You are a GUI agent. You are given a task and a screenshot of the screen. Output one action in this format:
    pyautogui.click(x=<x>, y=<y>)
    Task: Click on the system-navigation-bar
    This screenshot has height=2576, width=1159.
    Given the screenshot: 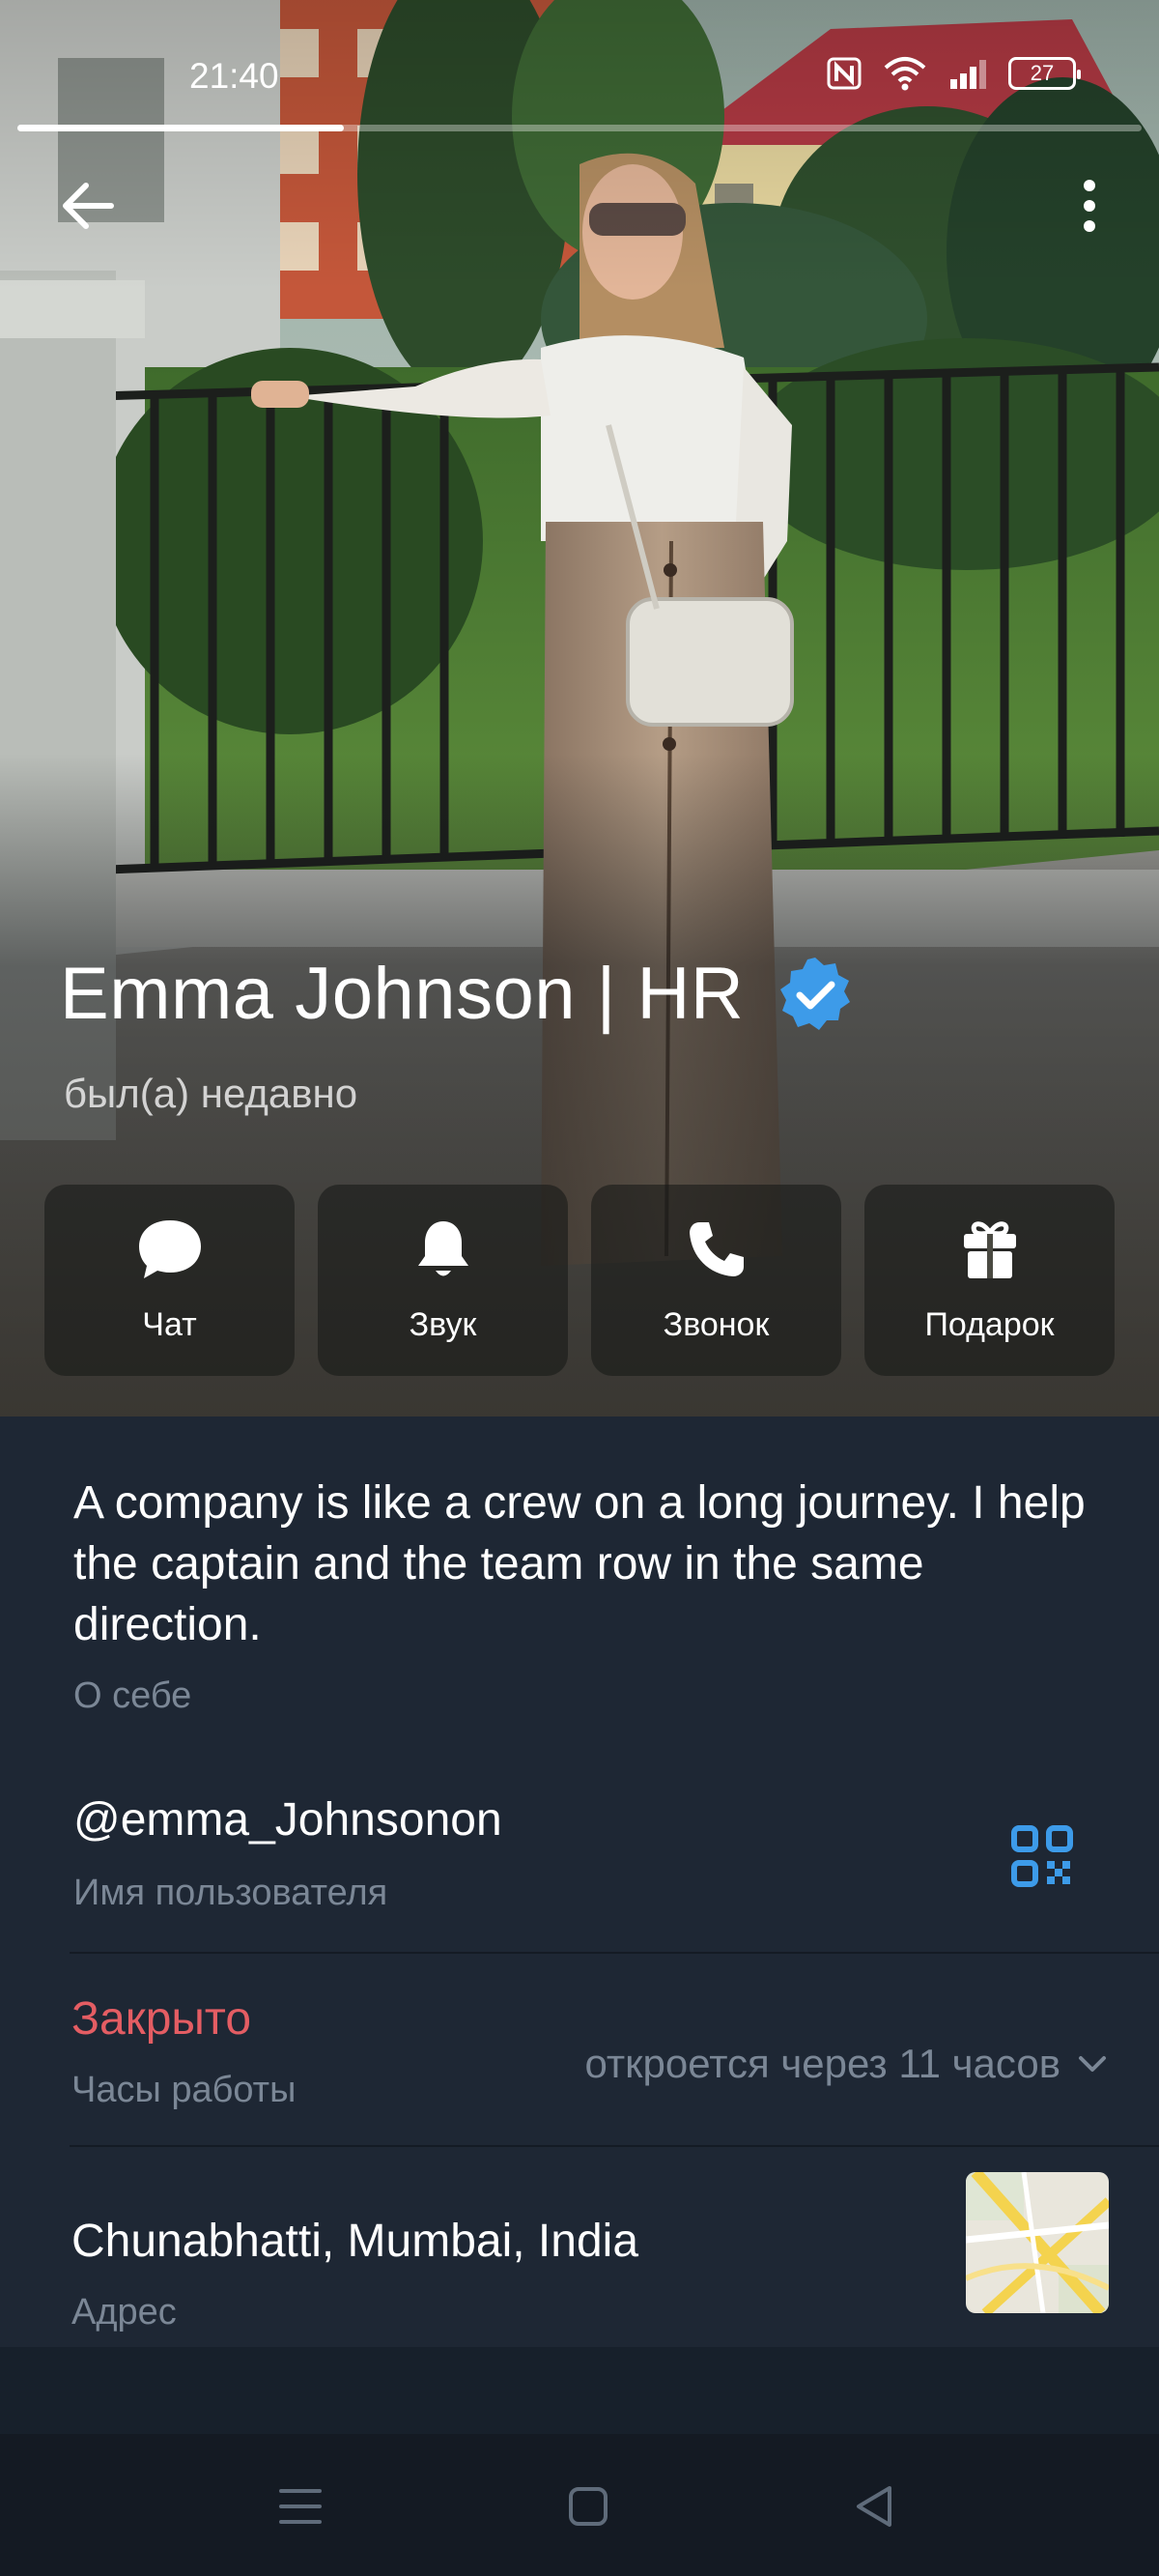 What is the action you would take?
    pyautogui.click(x=579, y=2505)
    